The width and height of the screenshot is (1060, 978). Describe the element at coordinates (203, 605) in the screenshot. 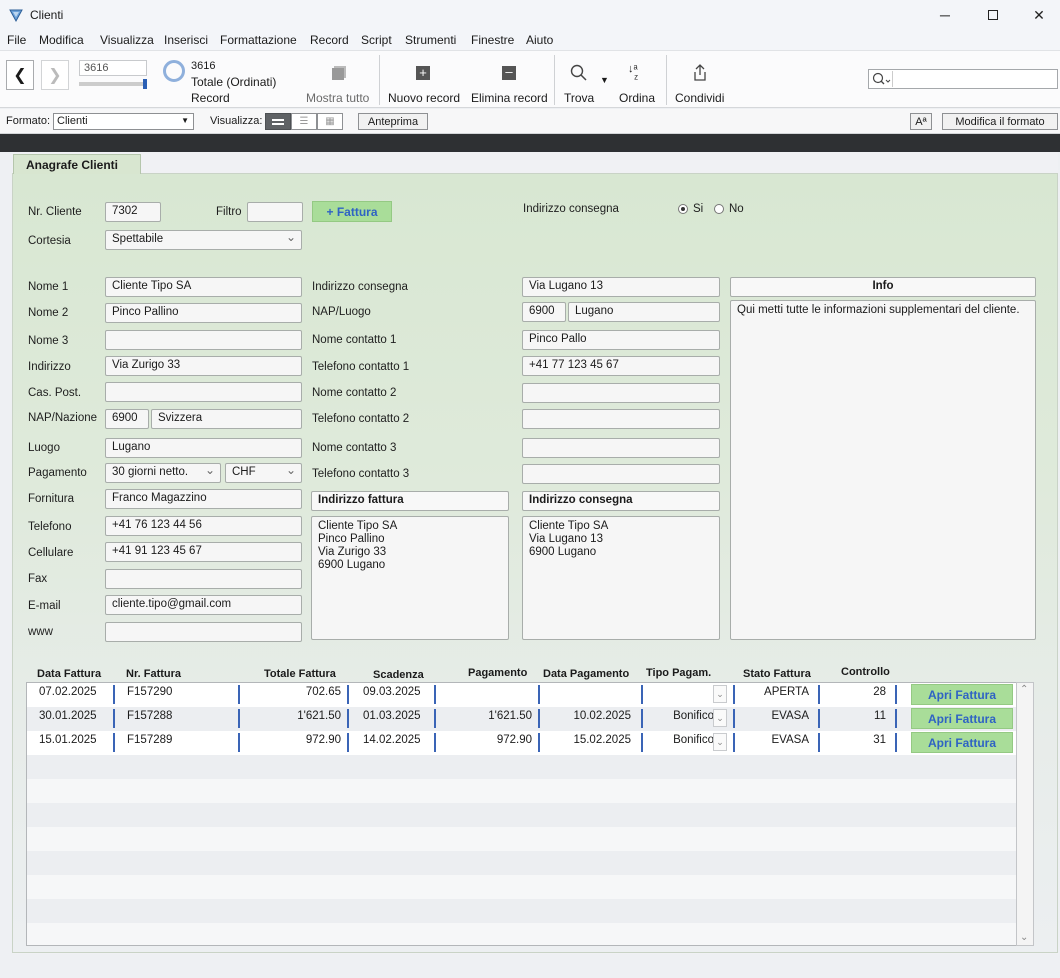

I see `email-field: cliente.tipo@gmail.com` at that location.